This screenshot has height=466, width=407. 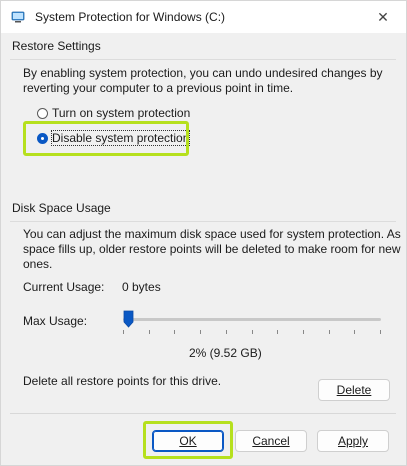 What do you see at coordinates (42, 113) in the screenshot?
I see `radio-unchecked-icon` at bounding box center [42, 113].